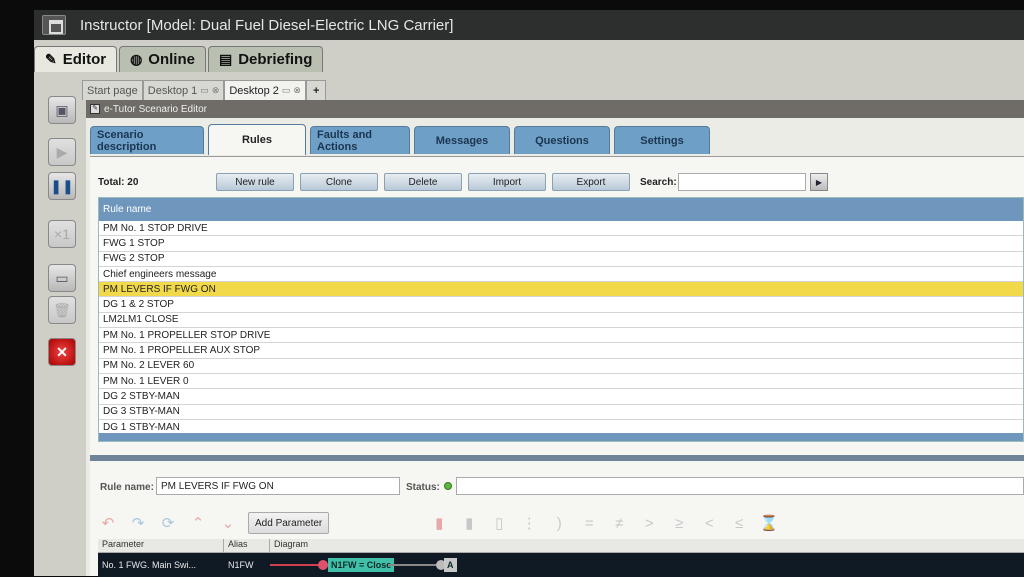 The width and height of the screenshot is (1024, 577). What do you see at coordinates (561, 382) in the screenshot?
I see `table-row: PM No. 1 LEVER 0` at bounding box center [561, 382].